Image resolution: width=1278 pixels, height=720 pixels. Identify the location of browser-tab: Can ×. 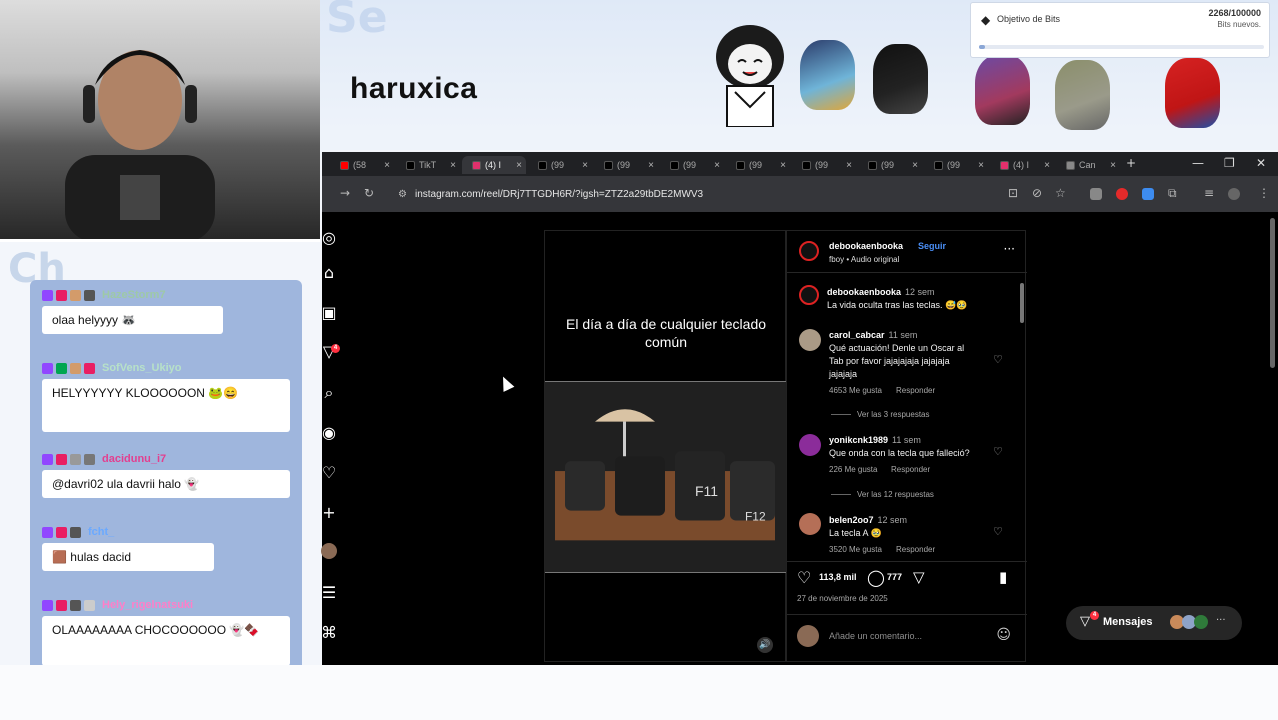
(1088, 165).